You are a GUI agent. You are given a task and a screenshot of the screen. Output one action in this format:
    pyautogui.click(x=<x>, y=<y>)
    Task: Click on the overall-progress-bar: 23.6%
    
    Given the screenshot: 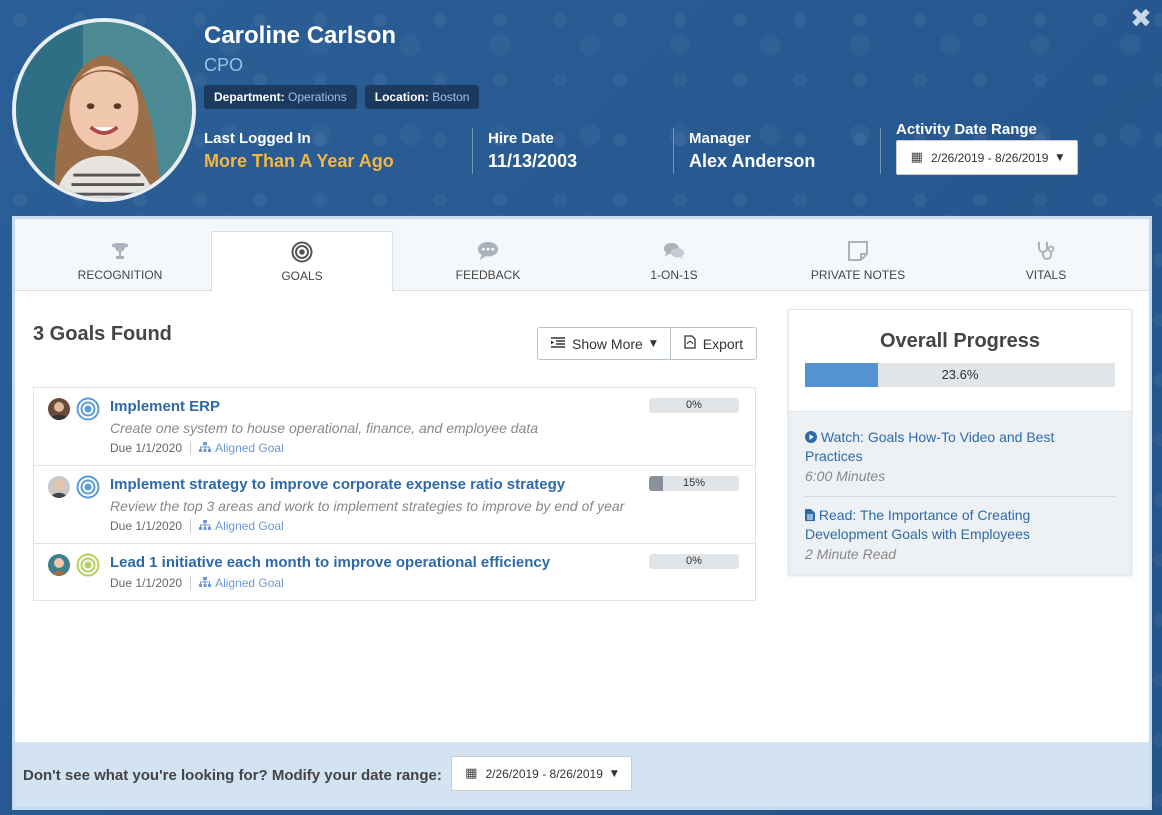 What is the action you would take?
    pyautogui.click(x=960, y=375)
    